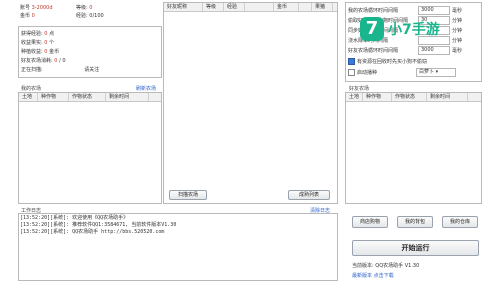 The width and height of the screenshot is (500, 281). I want to click on gold-label: 金币 0, so click(27, 16).